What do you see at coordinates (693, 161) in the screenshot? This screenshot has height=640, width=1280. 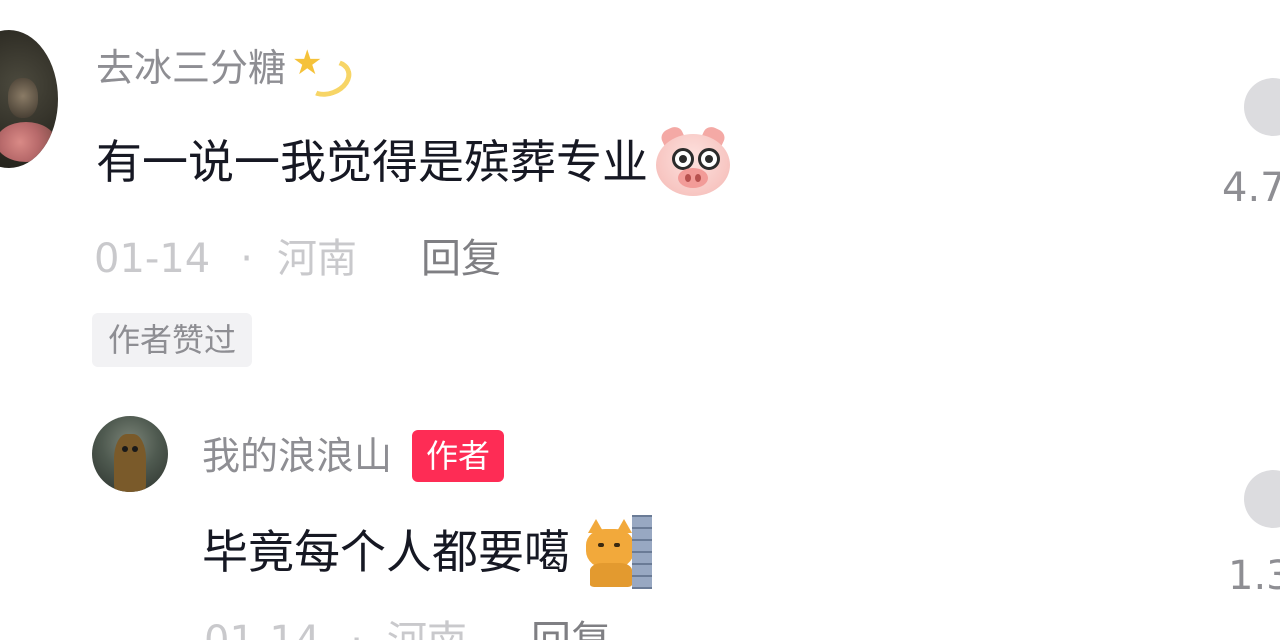 I see `pig-emoji-icon` at bounding box center [693, 161].